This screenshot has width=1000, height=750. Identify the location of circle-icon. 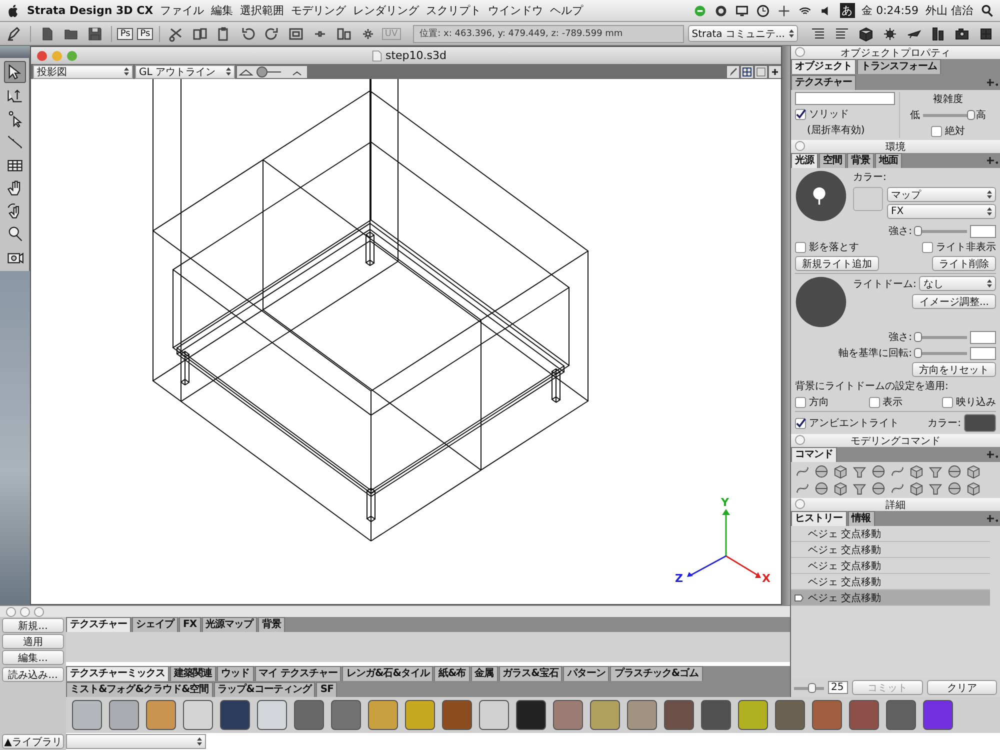
(721, 11).